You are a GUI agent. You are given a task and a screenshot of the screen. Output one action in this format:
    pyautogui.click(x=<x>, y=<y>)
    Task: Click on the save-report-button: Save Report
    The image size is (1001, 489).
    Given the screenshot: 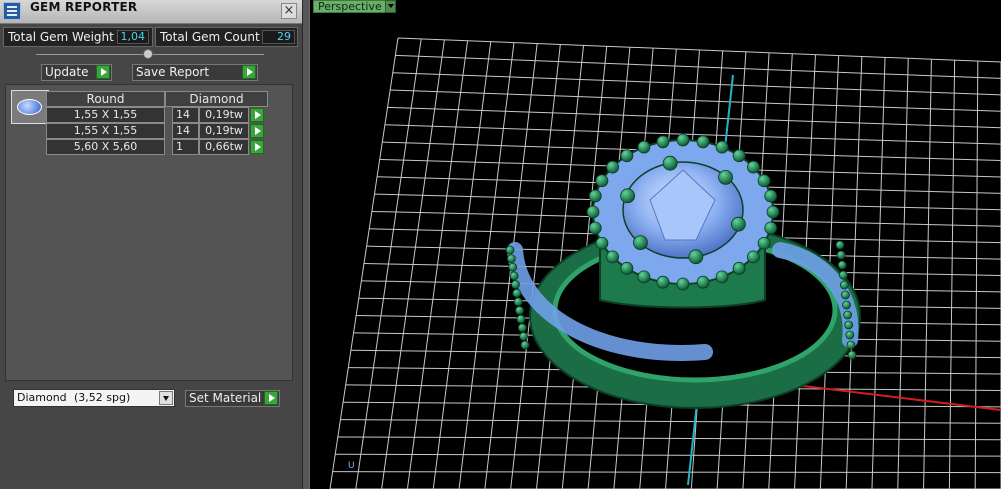 What is the action you would take?
    pyautogui.click(x=195, y=72)
    